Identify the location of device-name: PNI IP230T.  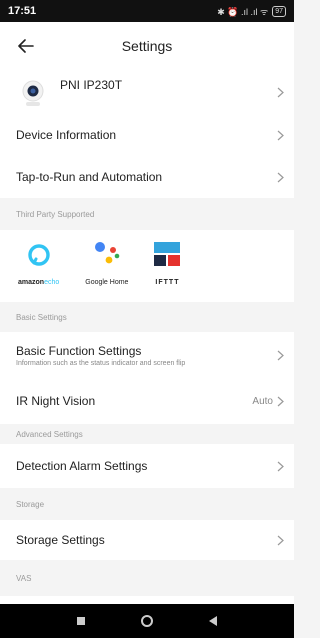
(91, 85).